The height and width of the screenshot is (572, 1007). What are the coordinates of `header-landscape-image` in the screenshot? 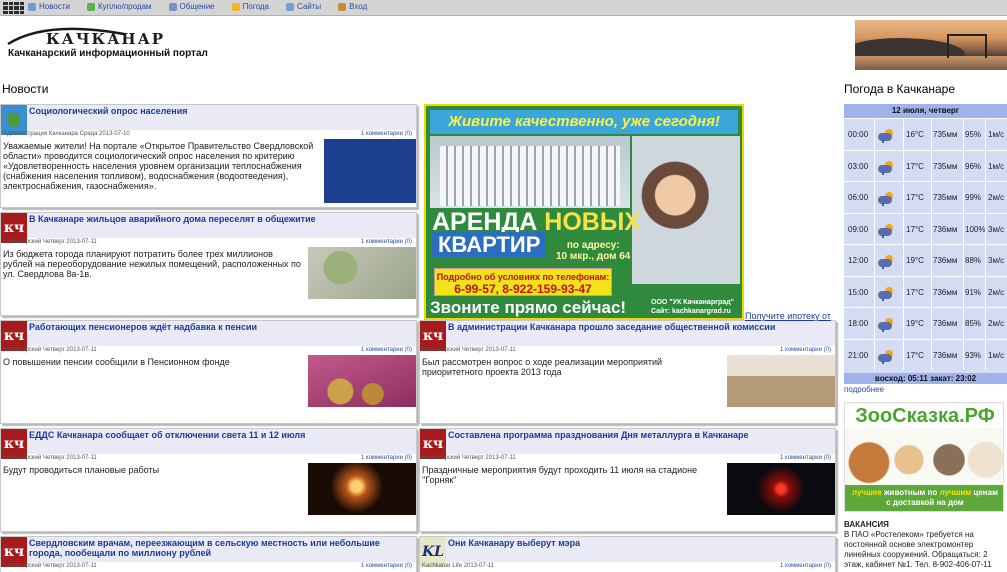 It's located at (931, 45).